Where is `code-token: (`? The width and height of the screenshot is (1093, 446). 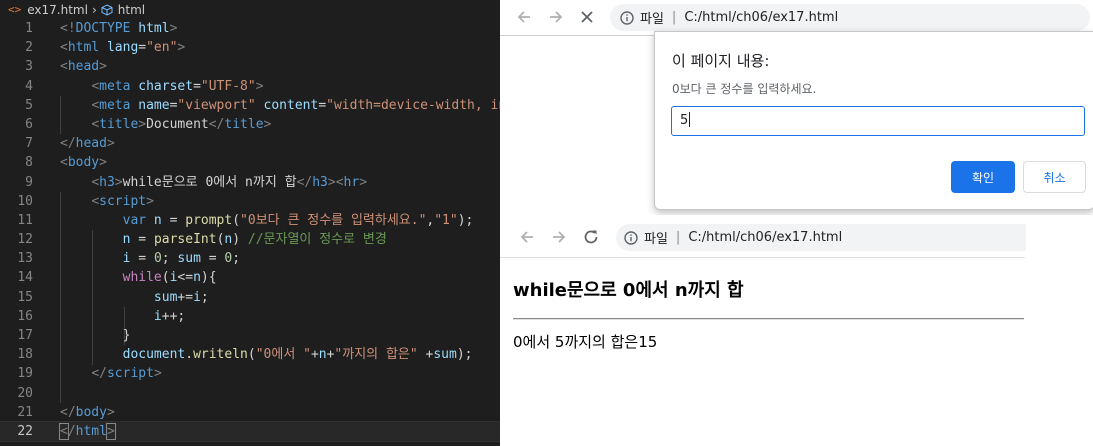
code-token: ( is located at coordinates (251, 355).